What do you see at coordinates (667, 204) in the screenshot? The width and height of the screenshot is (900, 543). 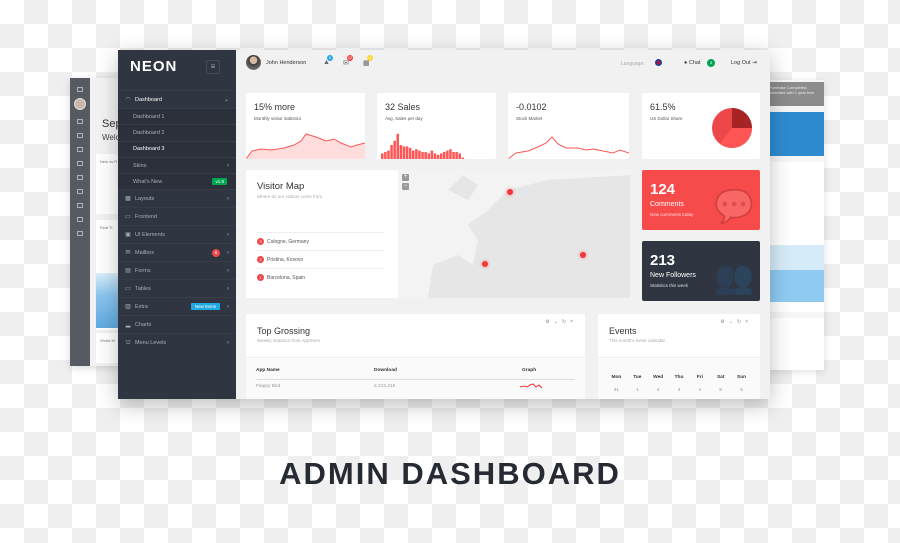 I see `stat-title: Comments` at bounding box center [667, 204].